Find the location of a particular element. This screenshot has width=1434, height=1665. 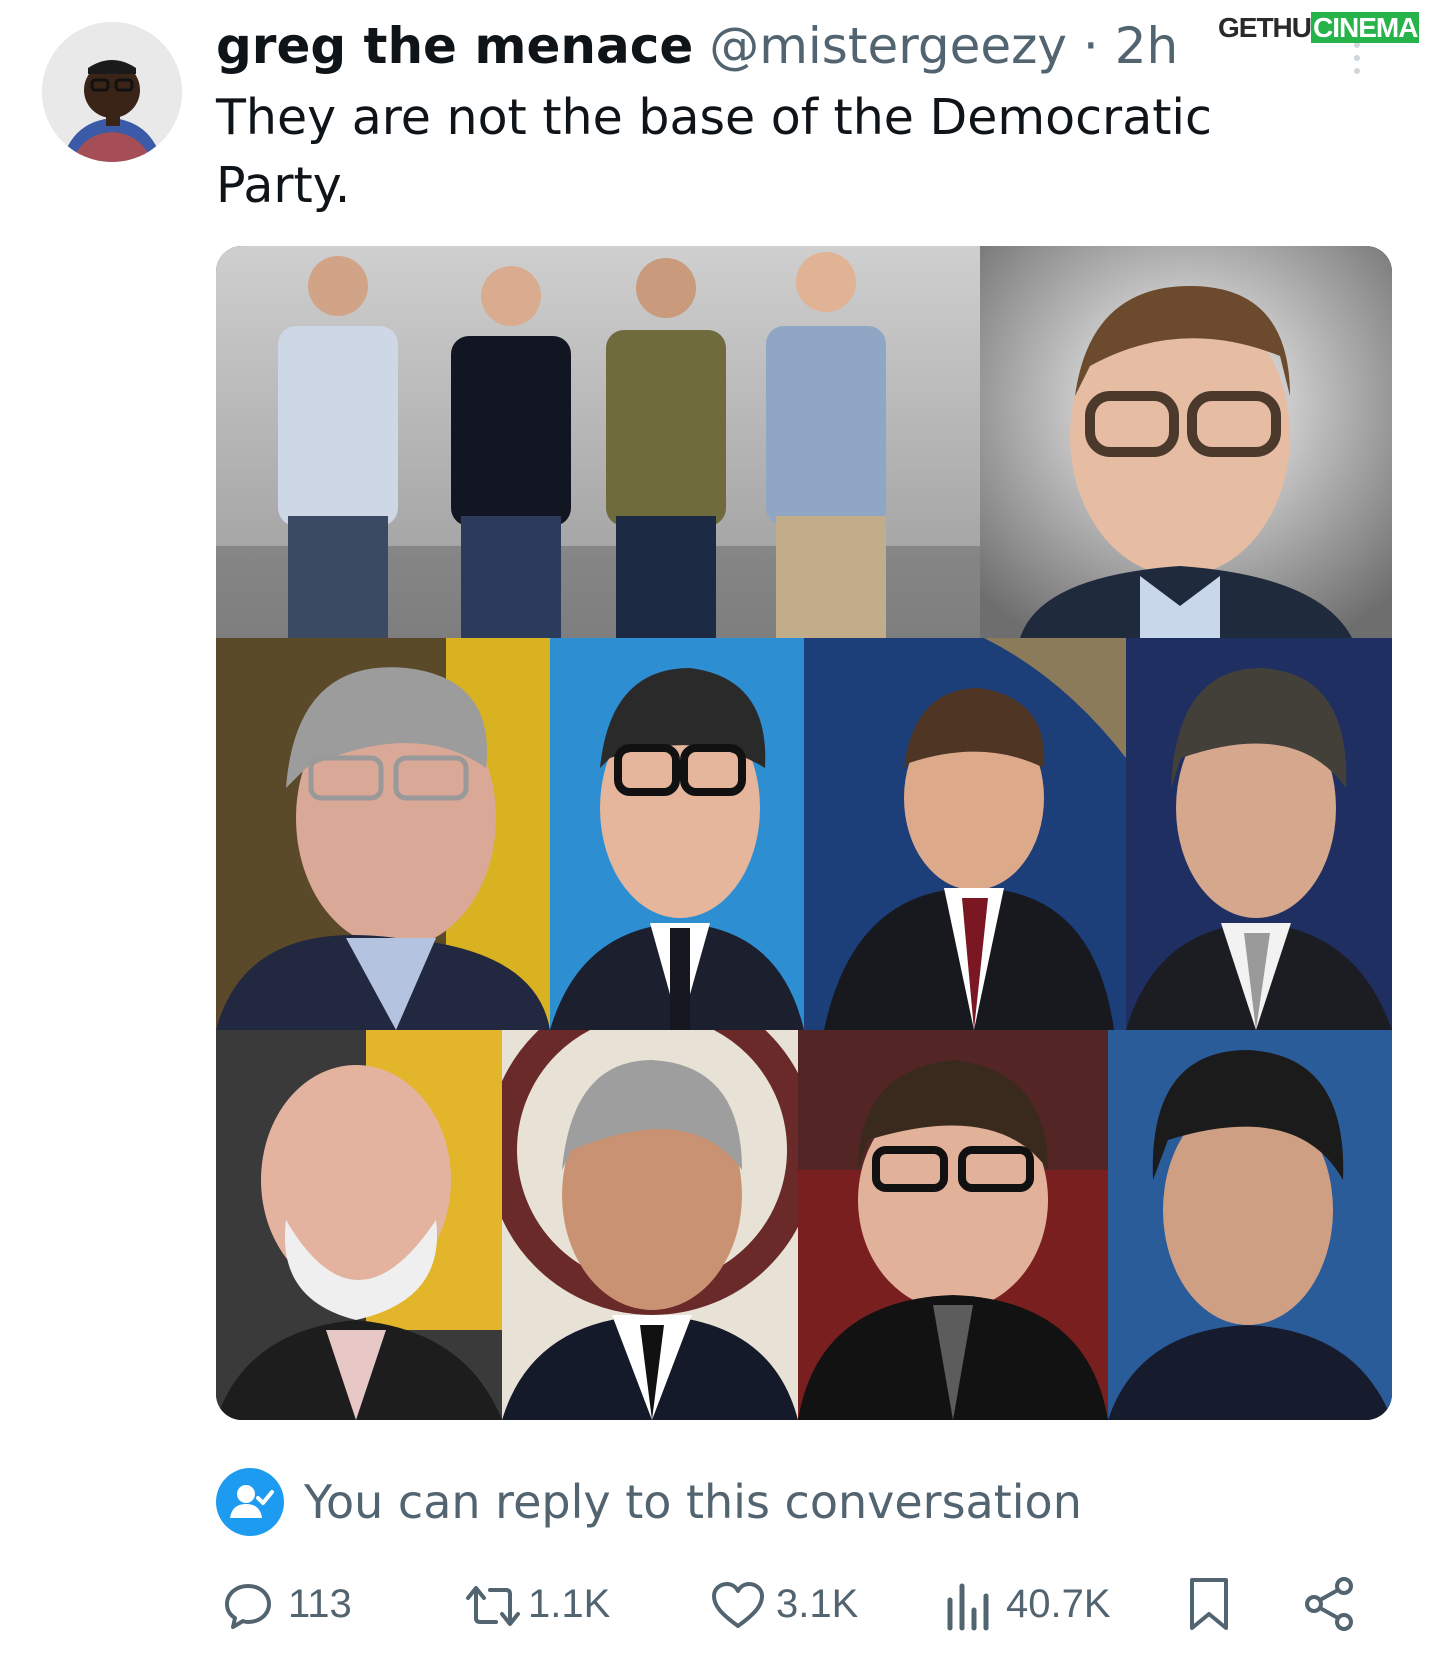

like-button: 3.1K is located at coordinates (795, 1605).